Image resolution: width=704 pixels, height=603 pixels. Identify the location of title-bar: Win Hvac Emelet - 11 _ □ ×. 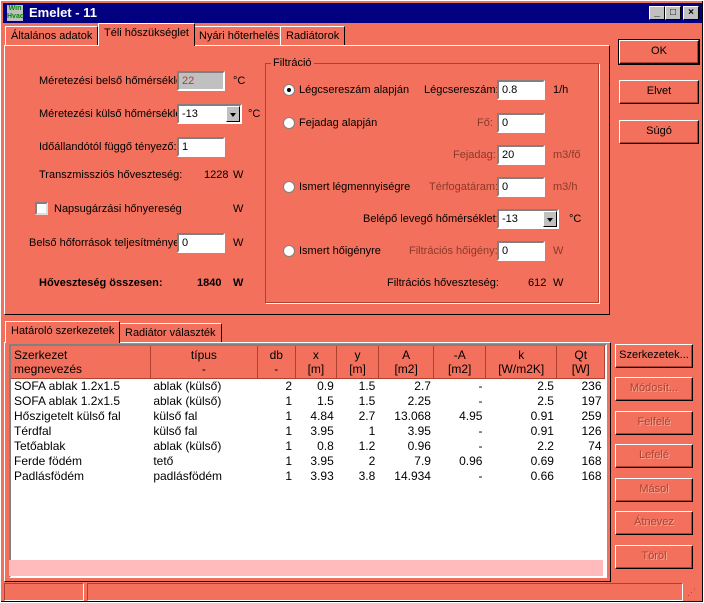
(352, 13).